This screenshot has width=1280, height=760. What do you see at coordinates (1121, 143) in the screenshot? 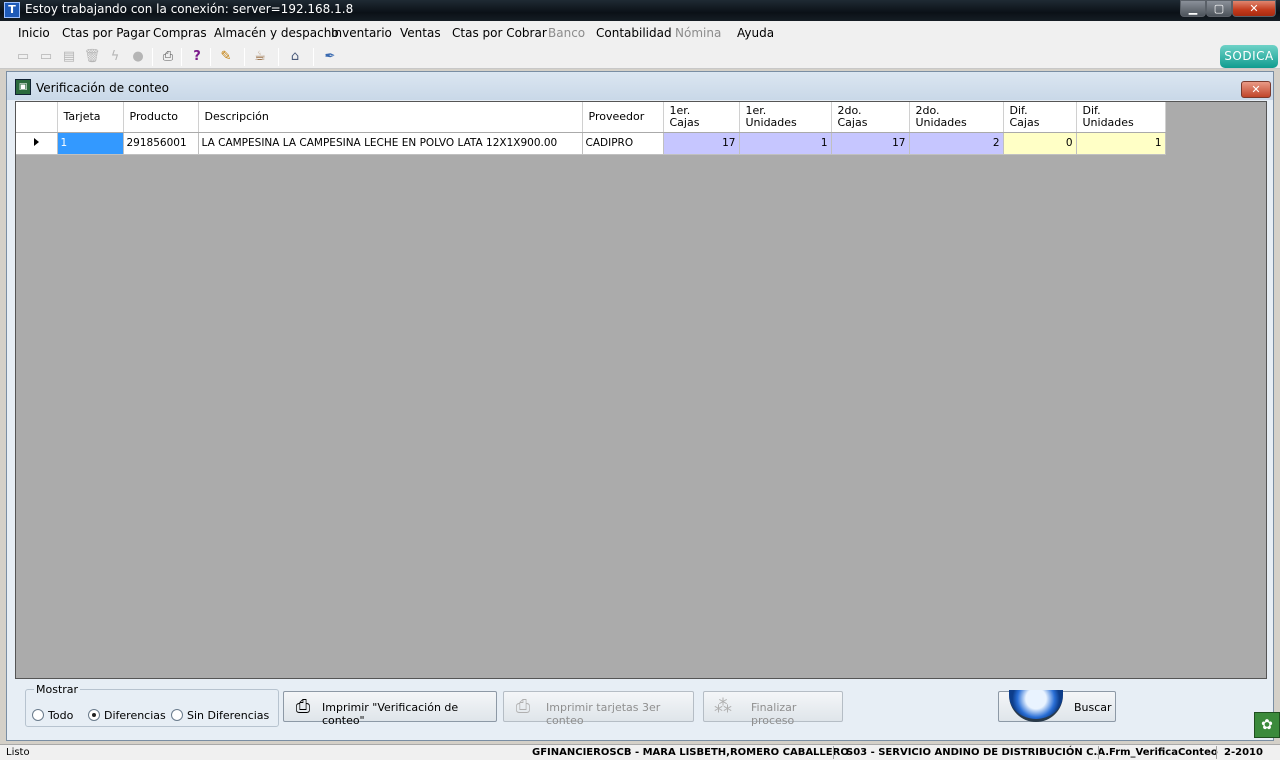
I see `cell-dif-unidades: 1` at bounding box center [1121, 143].